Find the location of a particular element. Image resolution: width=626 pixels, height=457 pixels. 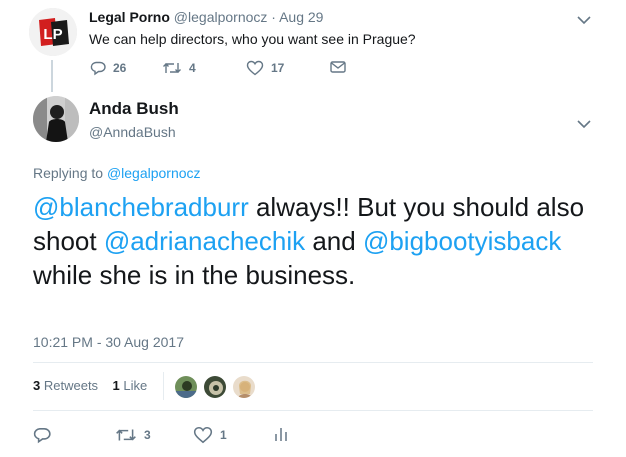

likes-stat-label: Like is located at coordinates (135, 385).